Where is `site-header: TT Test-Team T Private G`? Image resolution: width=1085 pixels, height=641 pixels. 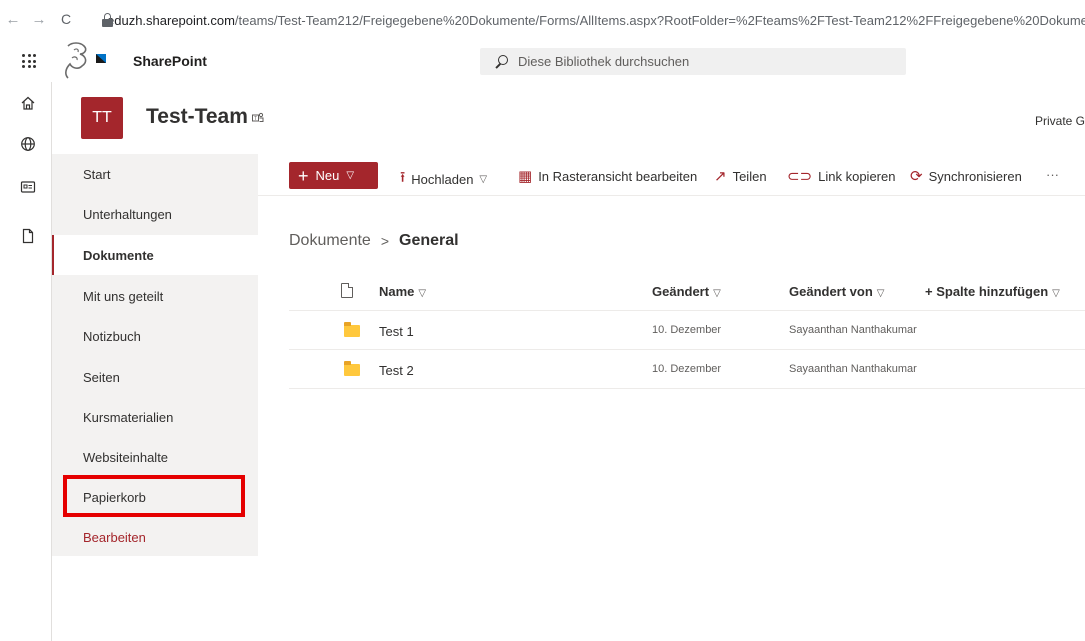
site-header: TT Test-Team T Private G is located at coordinates (568, 118).